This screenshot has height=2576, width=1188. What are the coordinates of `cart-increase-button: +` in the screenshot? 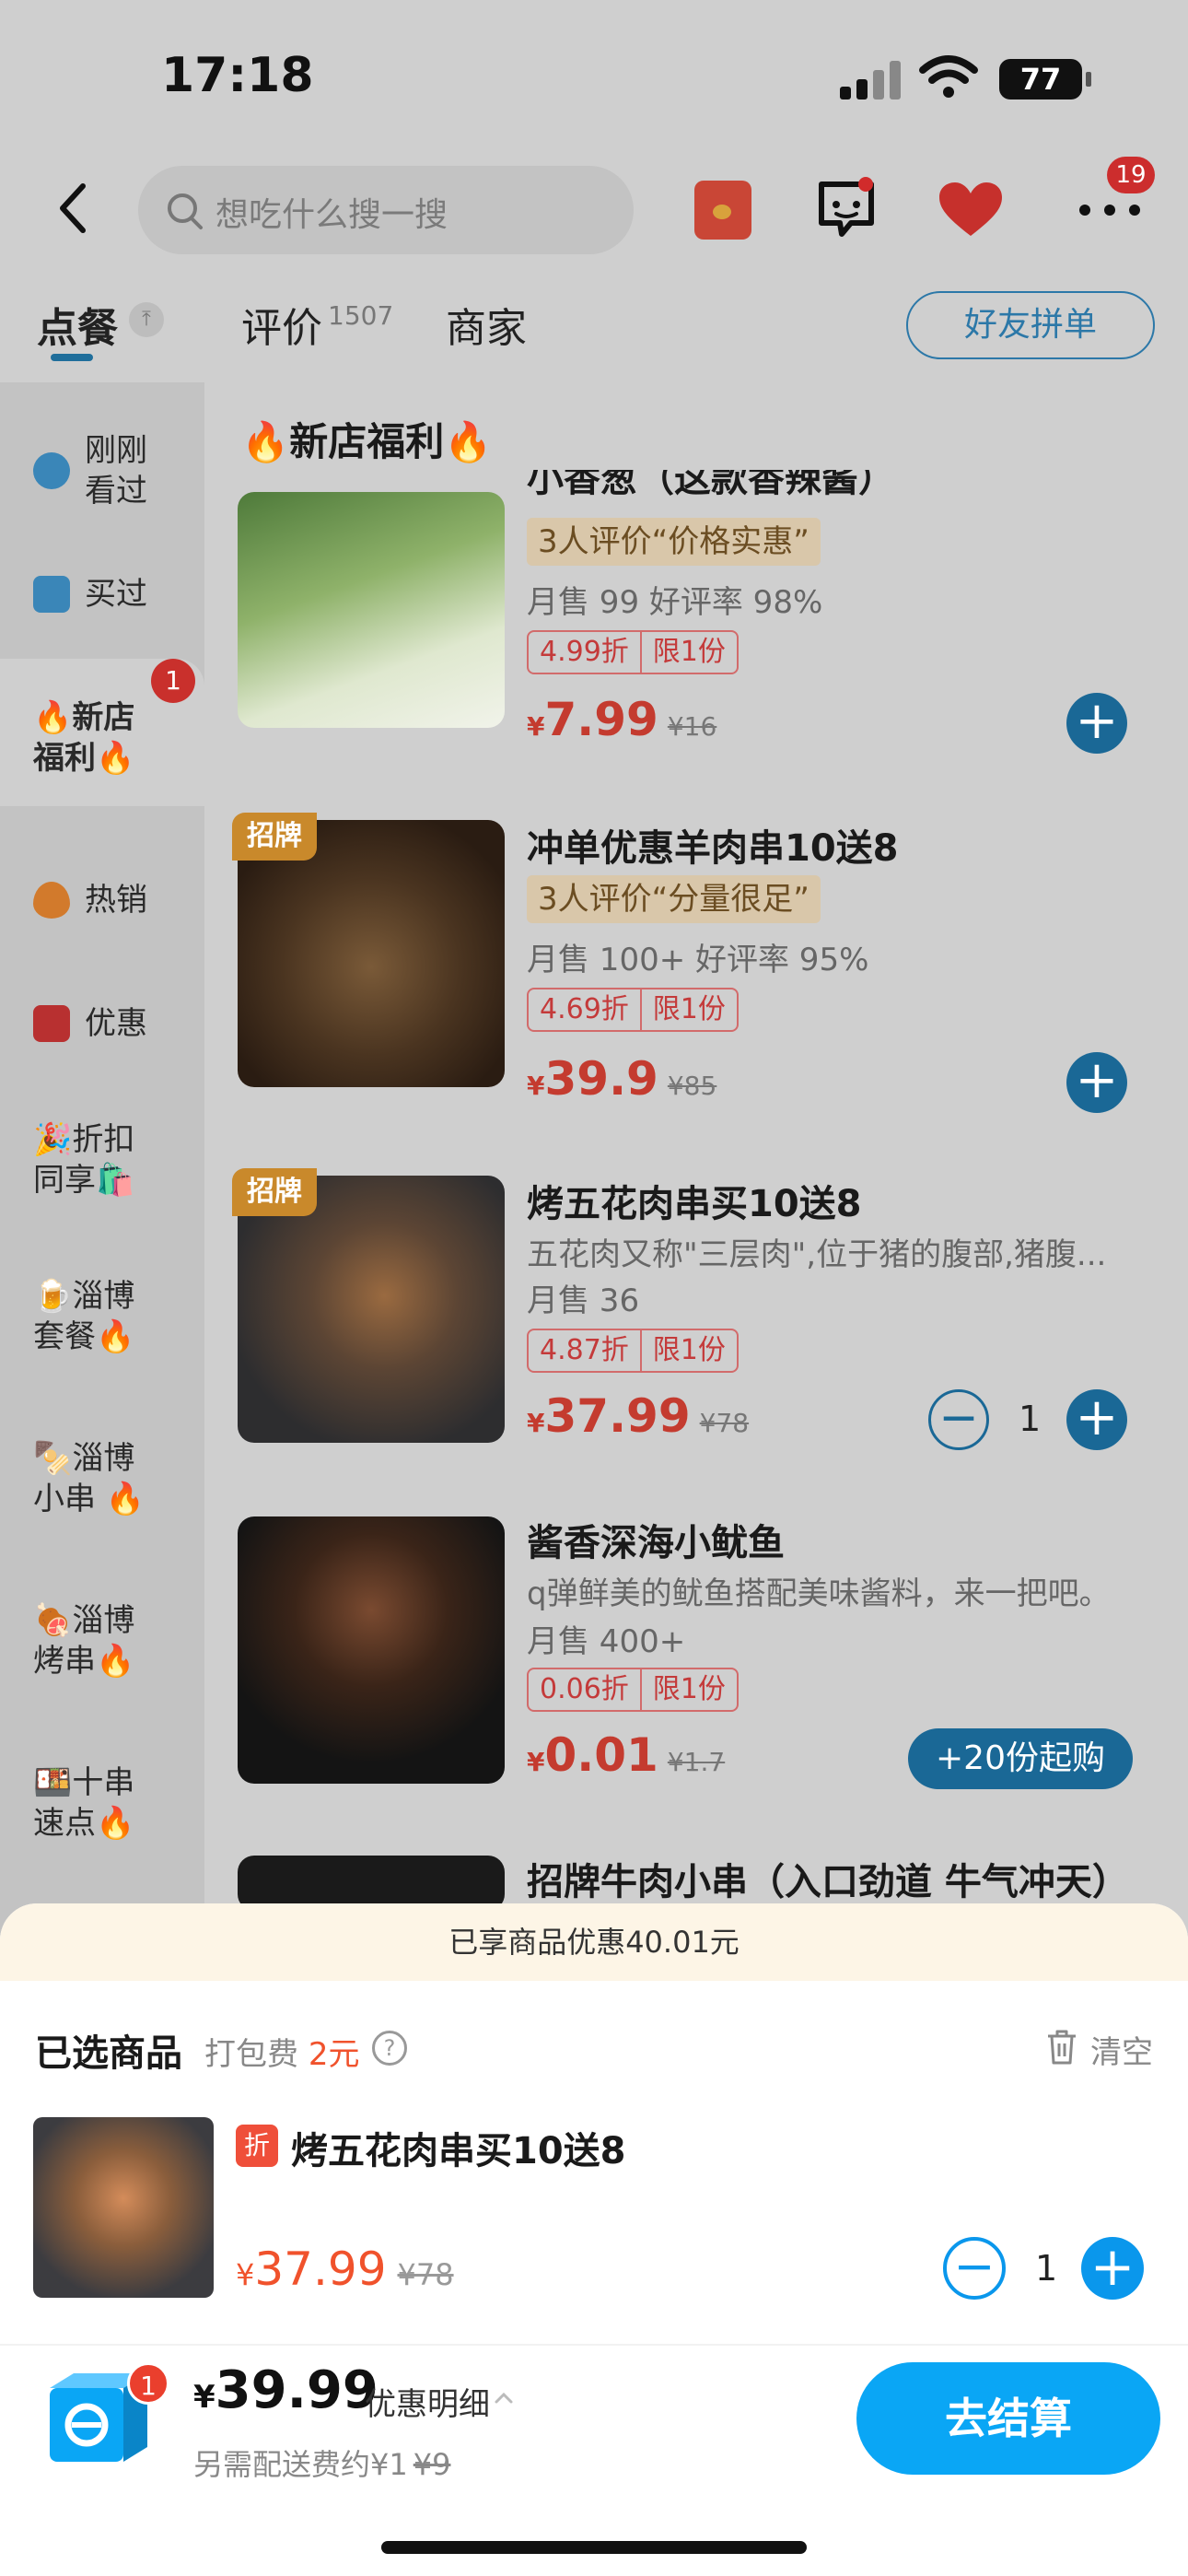 It's located at (1112, 2268).